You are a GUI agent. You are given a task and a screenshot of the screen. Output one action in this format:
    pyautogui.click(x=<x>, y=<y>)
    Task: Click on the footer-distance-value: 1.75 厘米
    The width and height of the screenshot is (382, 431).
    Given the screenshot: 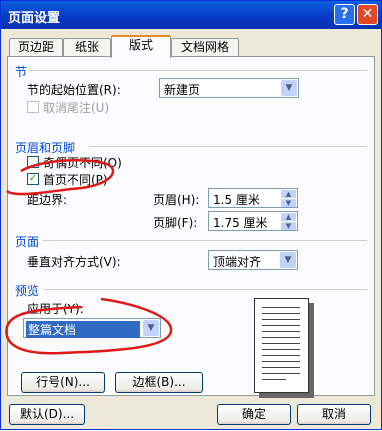 What is the action you would take?
    pyautogui.click(x=240, y=223)
    